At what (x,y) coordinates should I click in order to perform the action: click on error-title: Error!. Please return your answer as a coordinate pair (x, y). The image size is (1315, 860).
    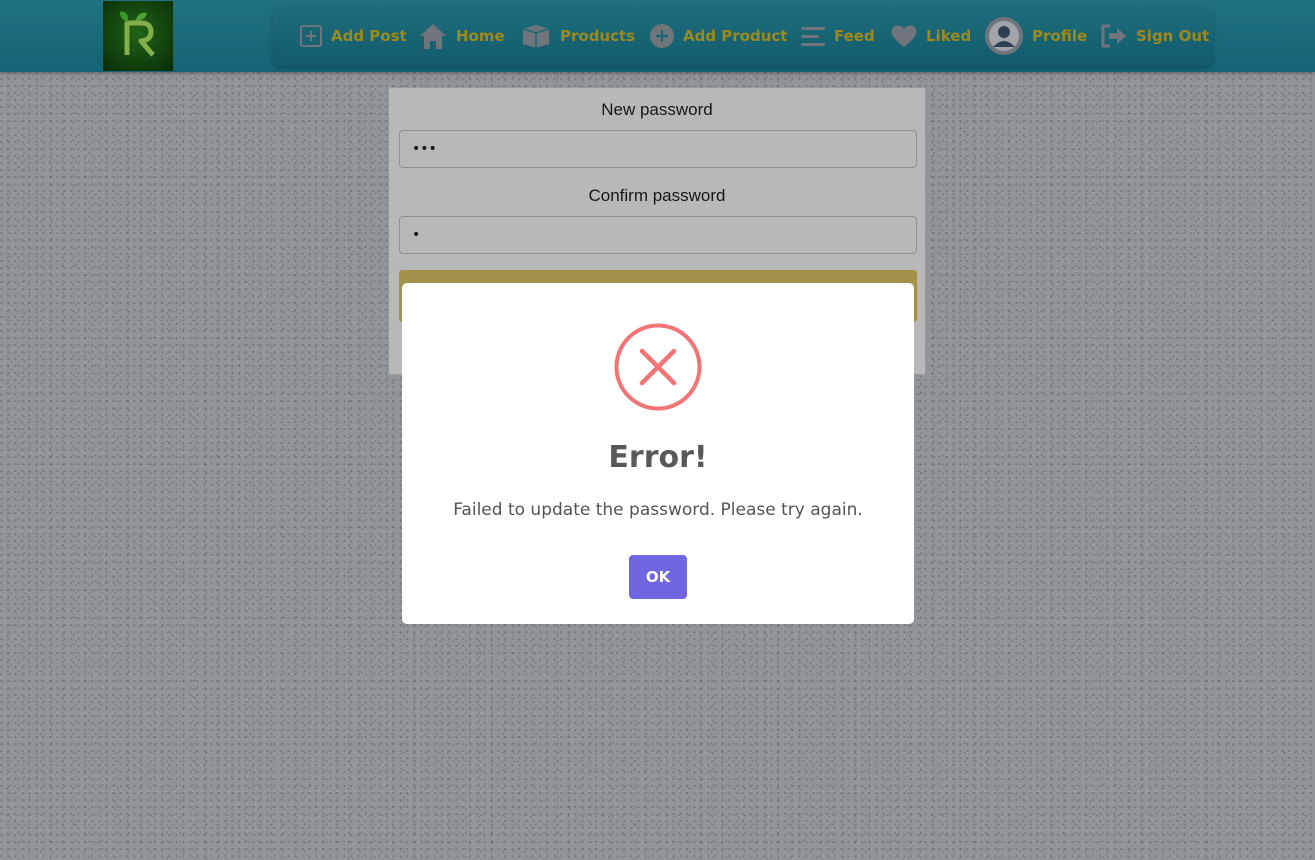
    Looking at the image, I should click on (658, 457).